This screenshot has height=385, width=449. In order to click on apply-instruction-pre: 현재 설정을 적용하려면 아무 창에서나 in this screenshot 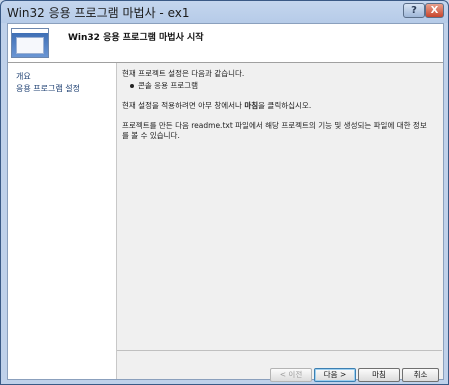, I will do `click(183, 105)`.